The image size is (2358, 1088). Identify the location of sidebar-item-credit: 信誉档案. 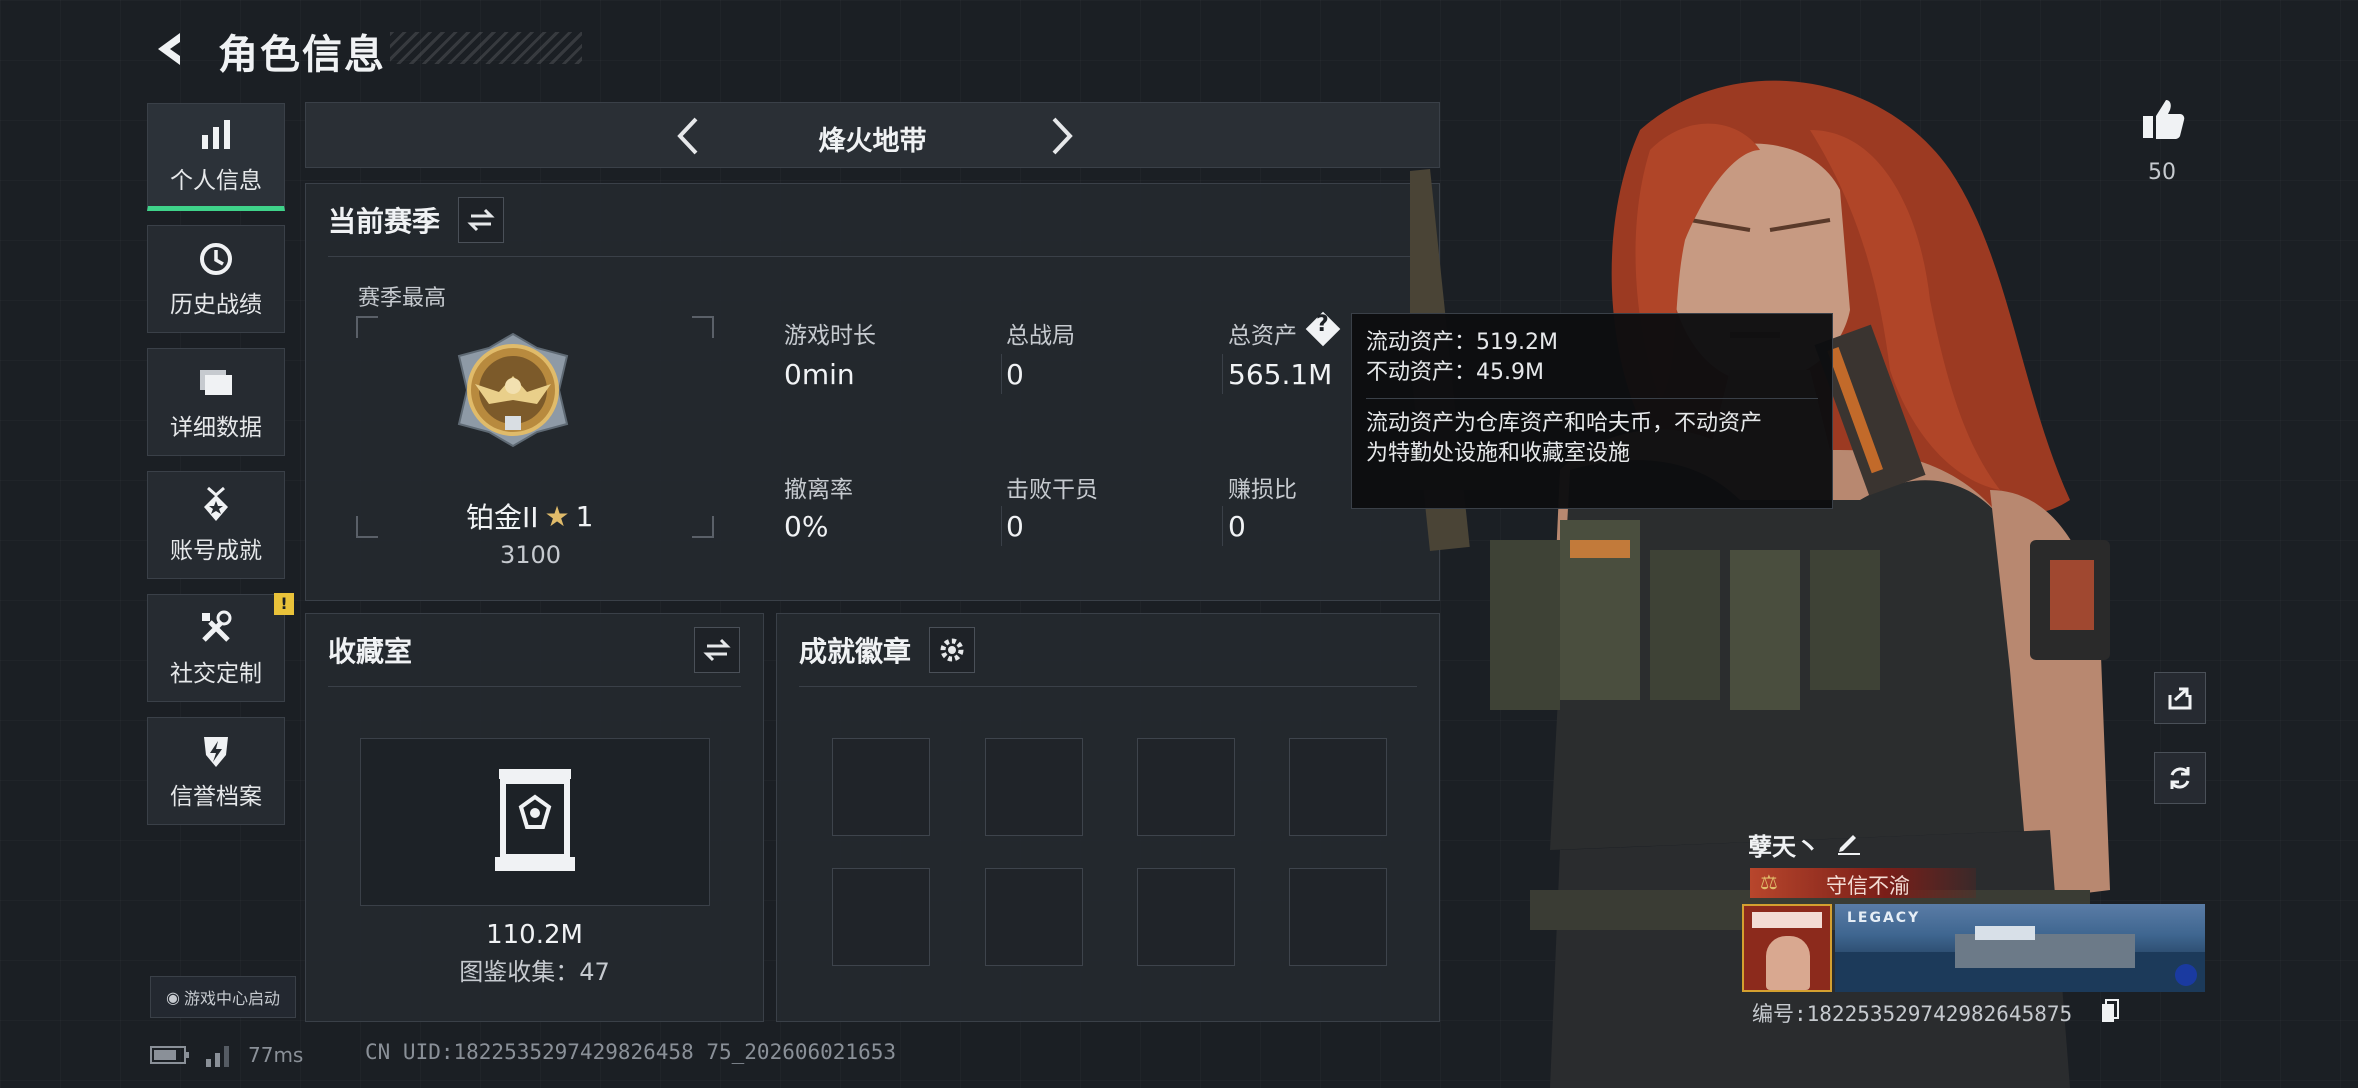
(216, 771).